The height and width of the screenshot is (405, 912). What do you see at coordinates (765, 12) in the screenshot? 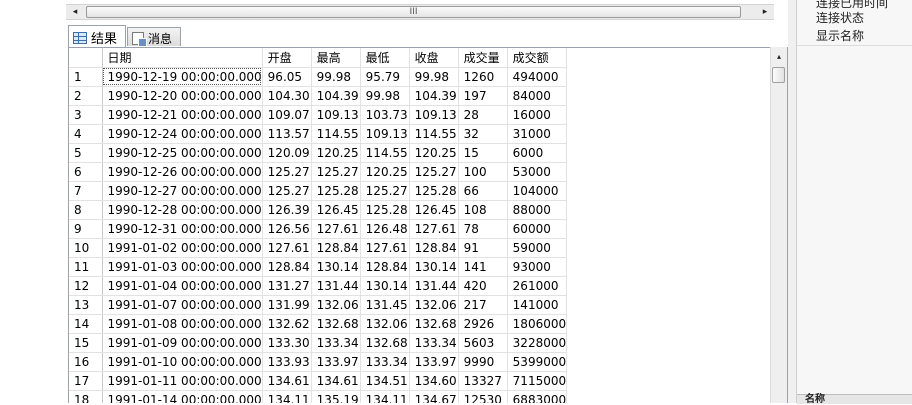
I see `scroll-right-icon: ▸` at bounding box center [765, 12].